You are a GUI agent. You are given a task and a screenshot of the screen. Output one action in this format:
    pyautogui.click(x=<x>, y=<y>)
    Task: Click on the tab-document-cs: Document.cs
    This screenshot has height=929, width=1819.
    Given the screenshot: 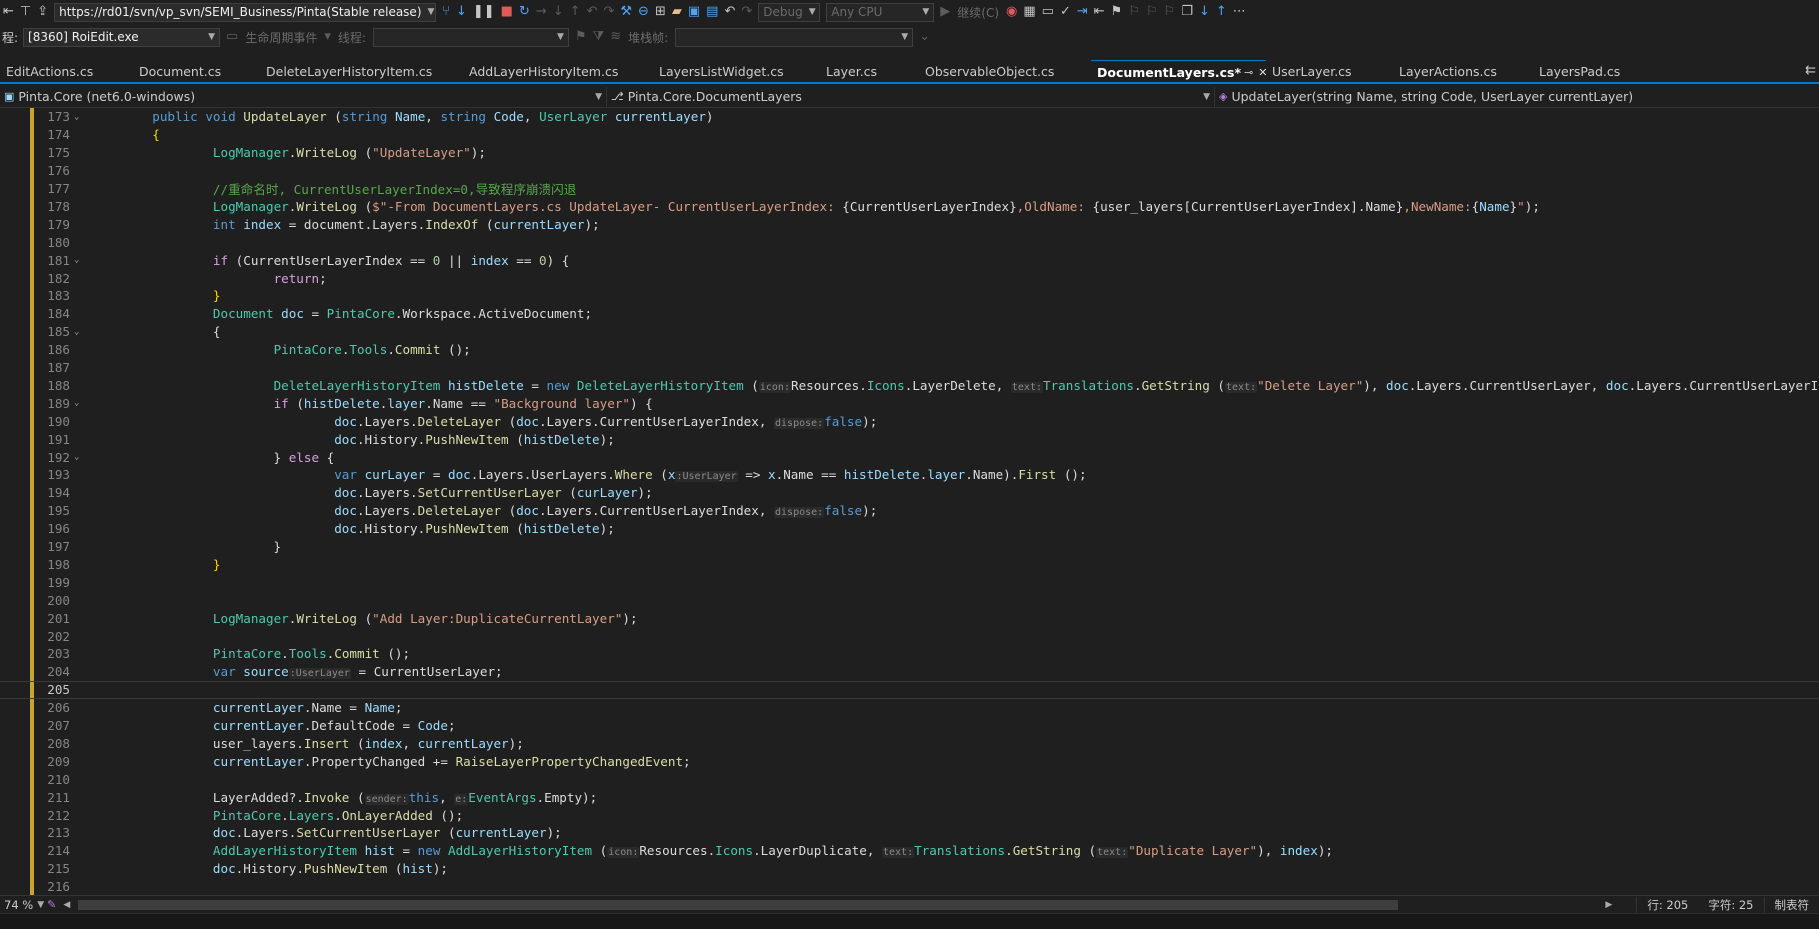 What is the action you would take?
    pyautogui.click(x=196, y=71)
    